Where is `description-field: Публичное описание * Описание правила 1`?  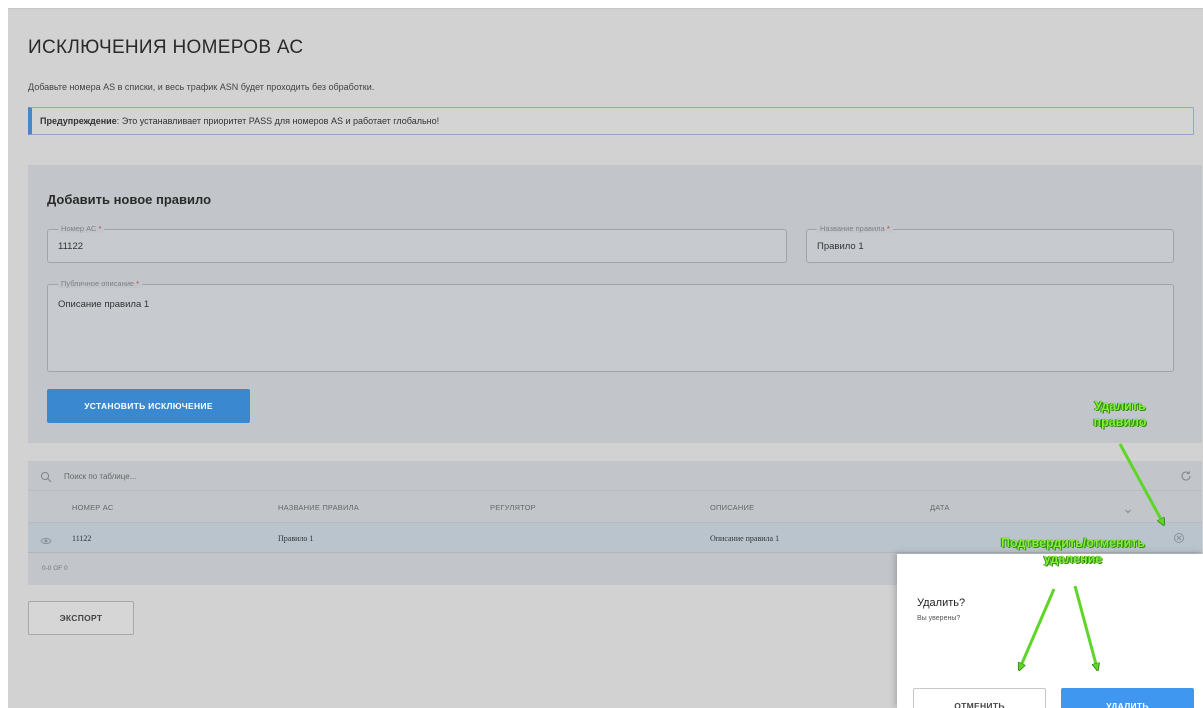 description-field: Публичное описание * Описание правила 1 is located at coordinates (610, 325).